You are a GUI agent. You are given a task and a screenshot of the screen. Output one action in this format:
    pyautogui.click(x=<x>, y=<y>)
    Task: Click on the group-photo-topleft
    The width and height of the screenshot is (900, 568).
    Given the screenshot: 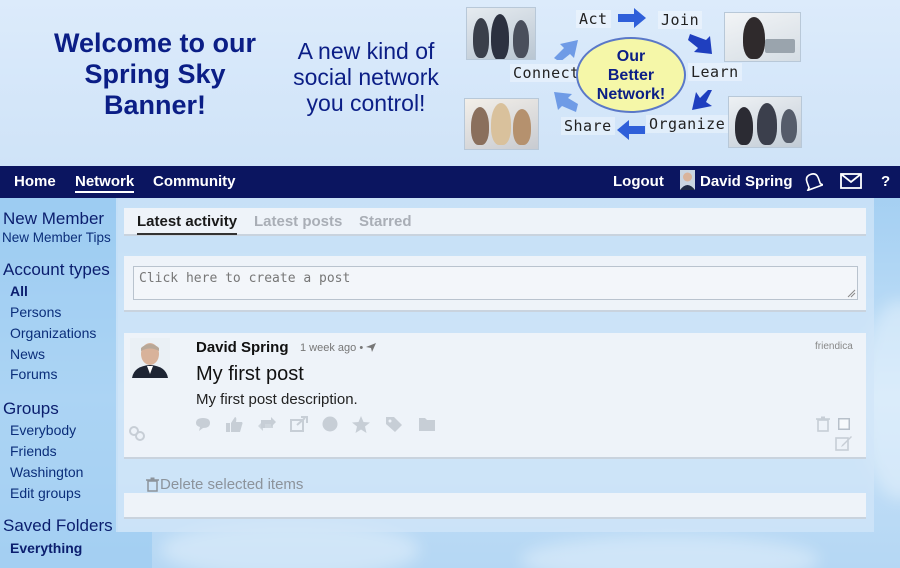 What is the action you would take?
    pyautogui.click(x=501, y=33)
    